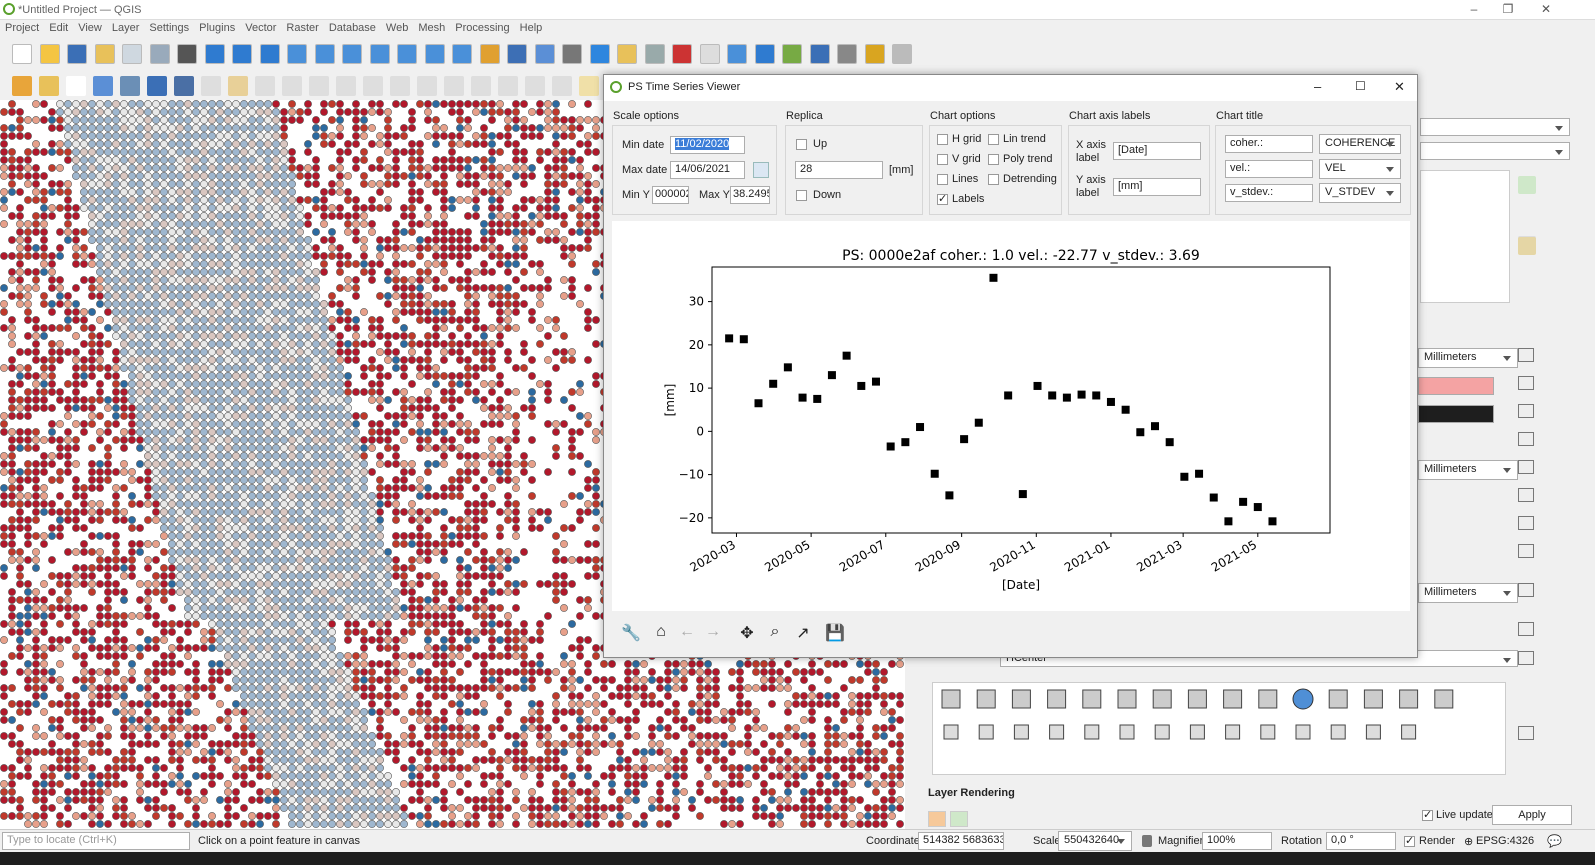 The image size is (1595, 865). Describe the element at coordinates (238, 86) in the screenshot. I see `edit-tool-8-icon` at that location.